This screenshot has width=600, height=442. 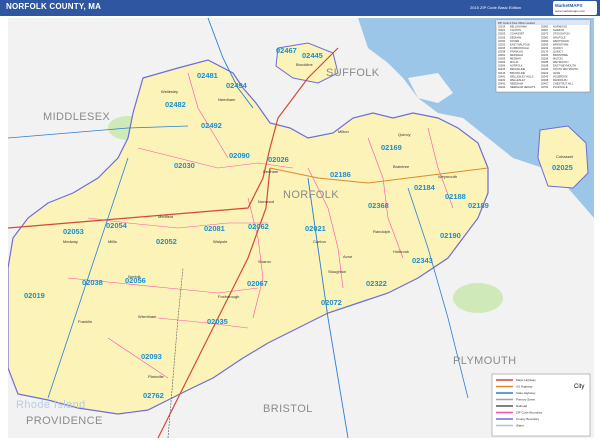 I want to click on town-label: Dedham, so click(x=271, y=171).